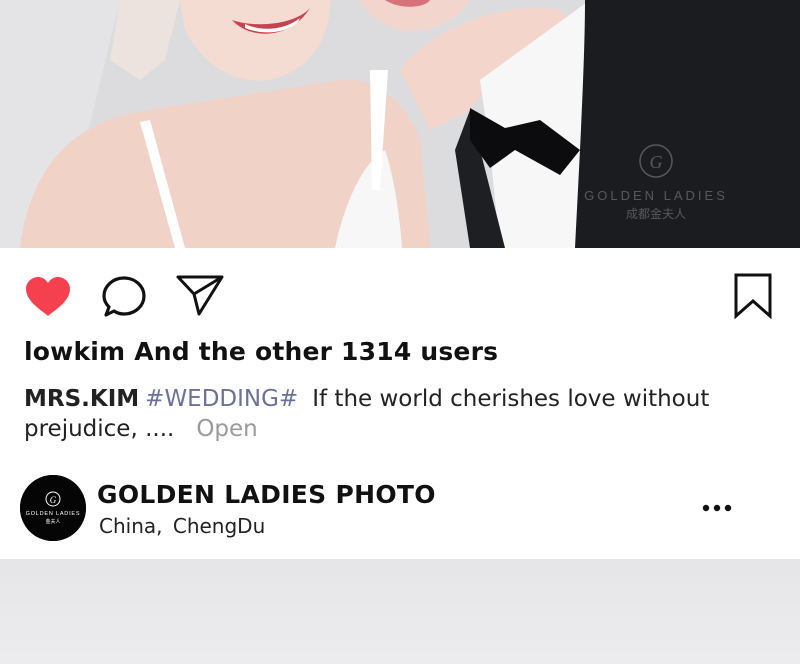 The image size is (800, 664). Describe the element at coordinates (81, 399) in the screenshot. I see `caption-username: MRS.KIM` at that location.